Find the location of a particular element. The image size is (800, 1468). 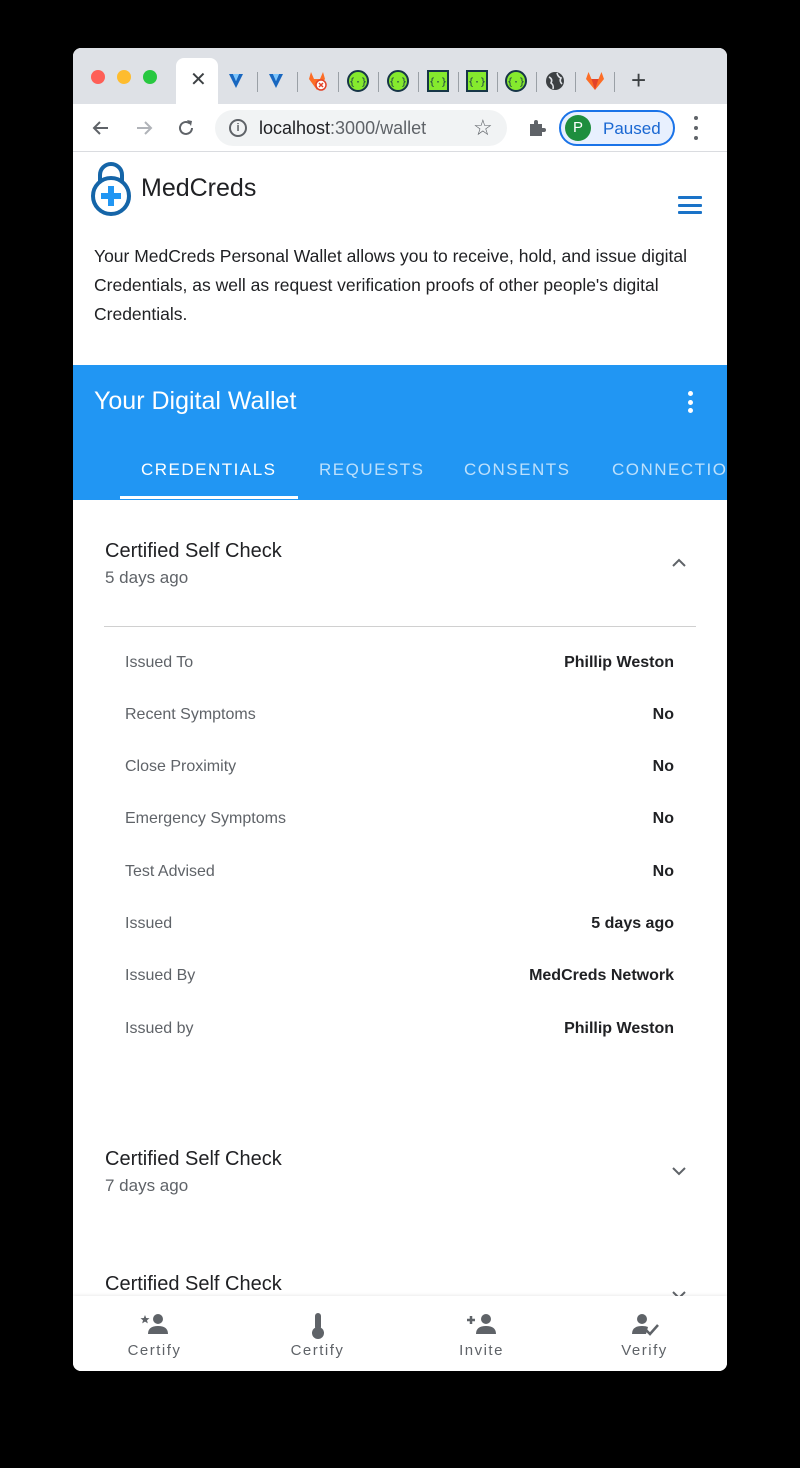

wallet-more-icon is located at coordinates (690, 402).